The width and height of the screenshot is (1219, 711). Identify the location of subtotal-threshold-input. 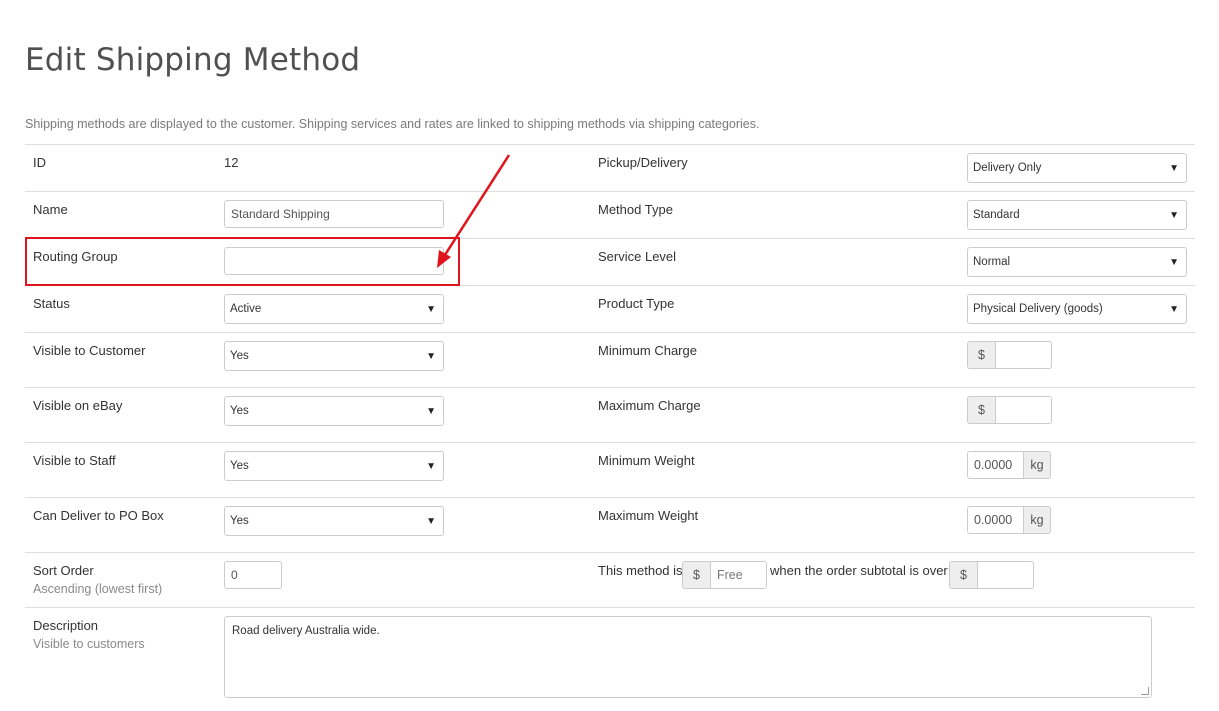
(1005, 575).